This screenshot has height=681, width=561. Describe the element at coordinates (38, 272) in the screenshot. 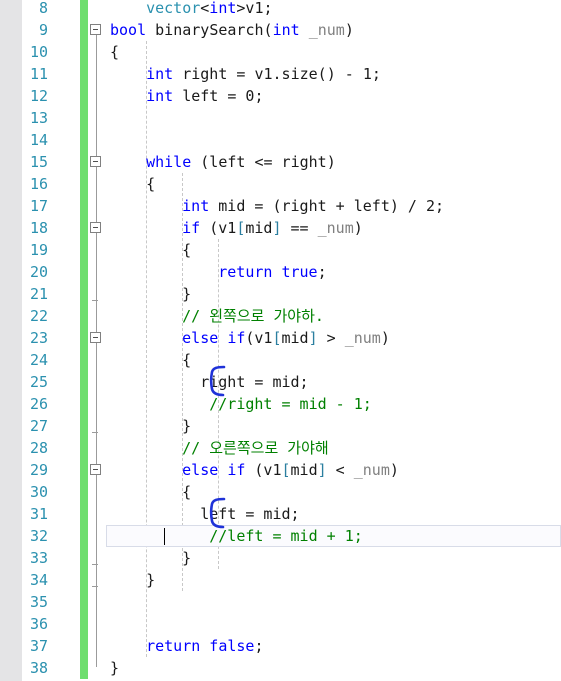

I see `line-number: 20` at that location.